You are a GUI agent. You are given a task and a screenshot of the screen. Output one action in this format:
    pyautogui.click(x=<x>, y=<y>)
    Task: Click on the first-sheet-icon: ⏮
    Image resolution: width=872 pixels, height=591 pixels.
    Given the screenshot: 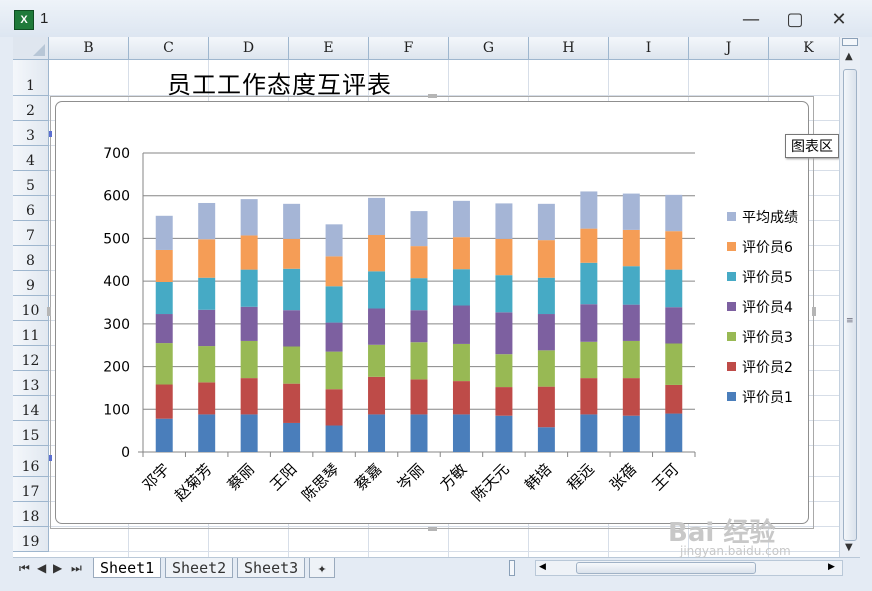 What is the action you would take?
    pyautogui.click(x=24, y=568)
    